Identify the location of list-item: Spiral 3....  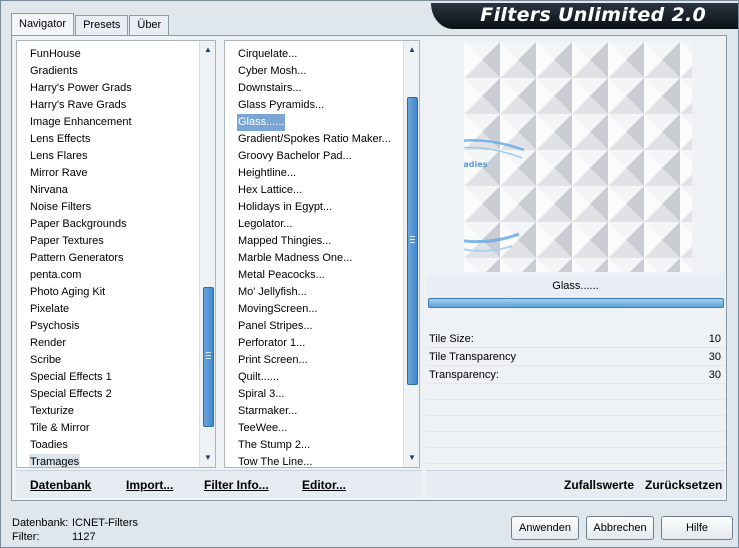
(261, 394).